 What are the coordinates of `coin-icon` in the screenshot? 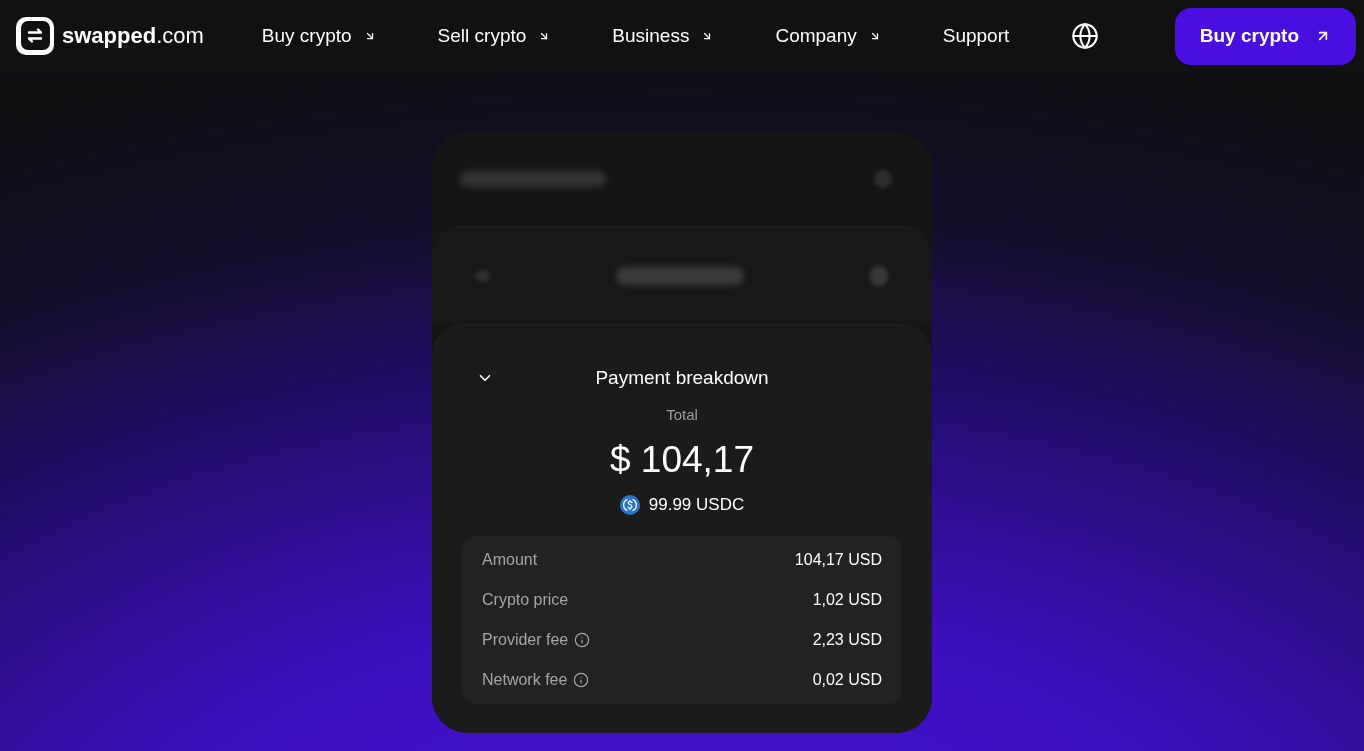 It's located at (629, 505).